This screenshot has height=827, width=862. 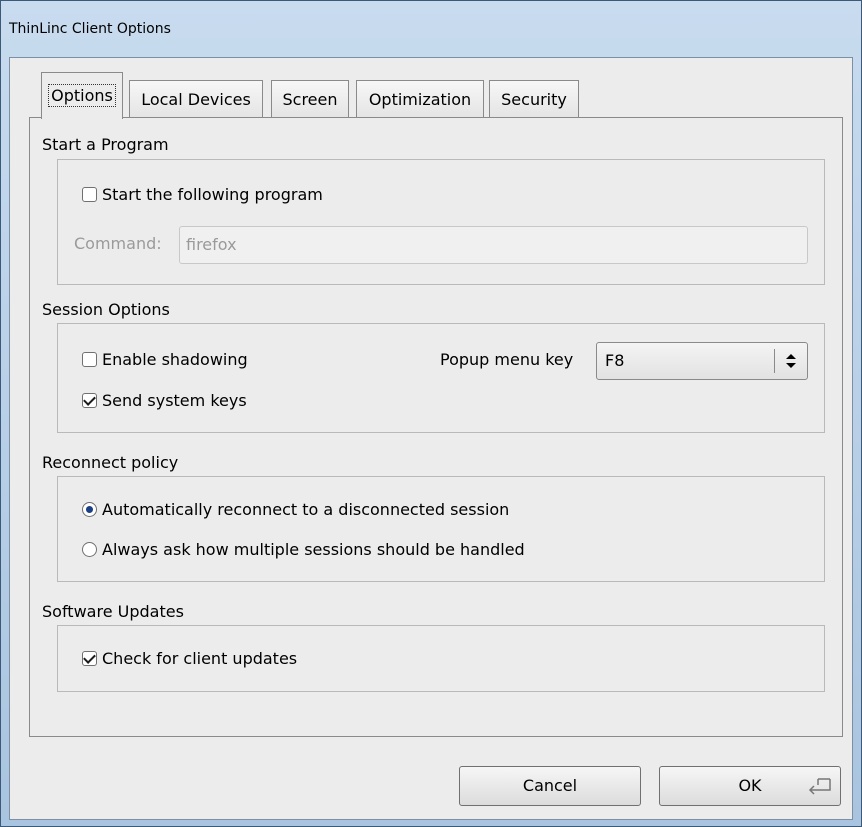 What do you see at coordinates (89, 549) in the screenshot?
I see `always-ask-radio` at bounding box center [89, 549].